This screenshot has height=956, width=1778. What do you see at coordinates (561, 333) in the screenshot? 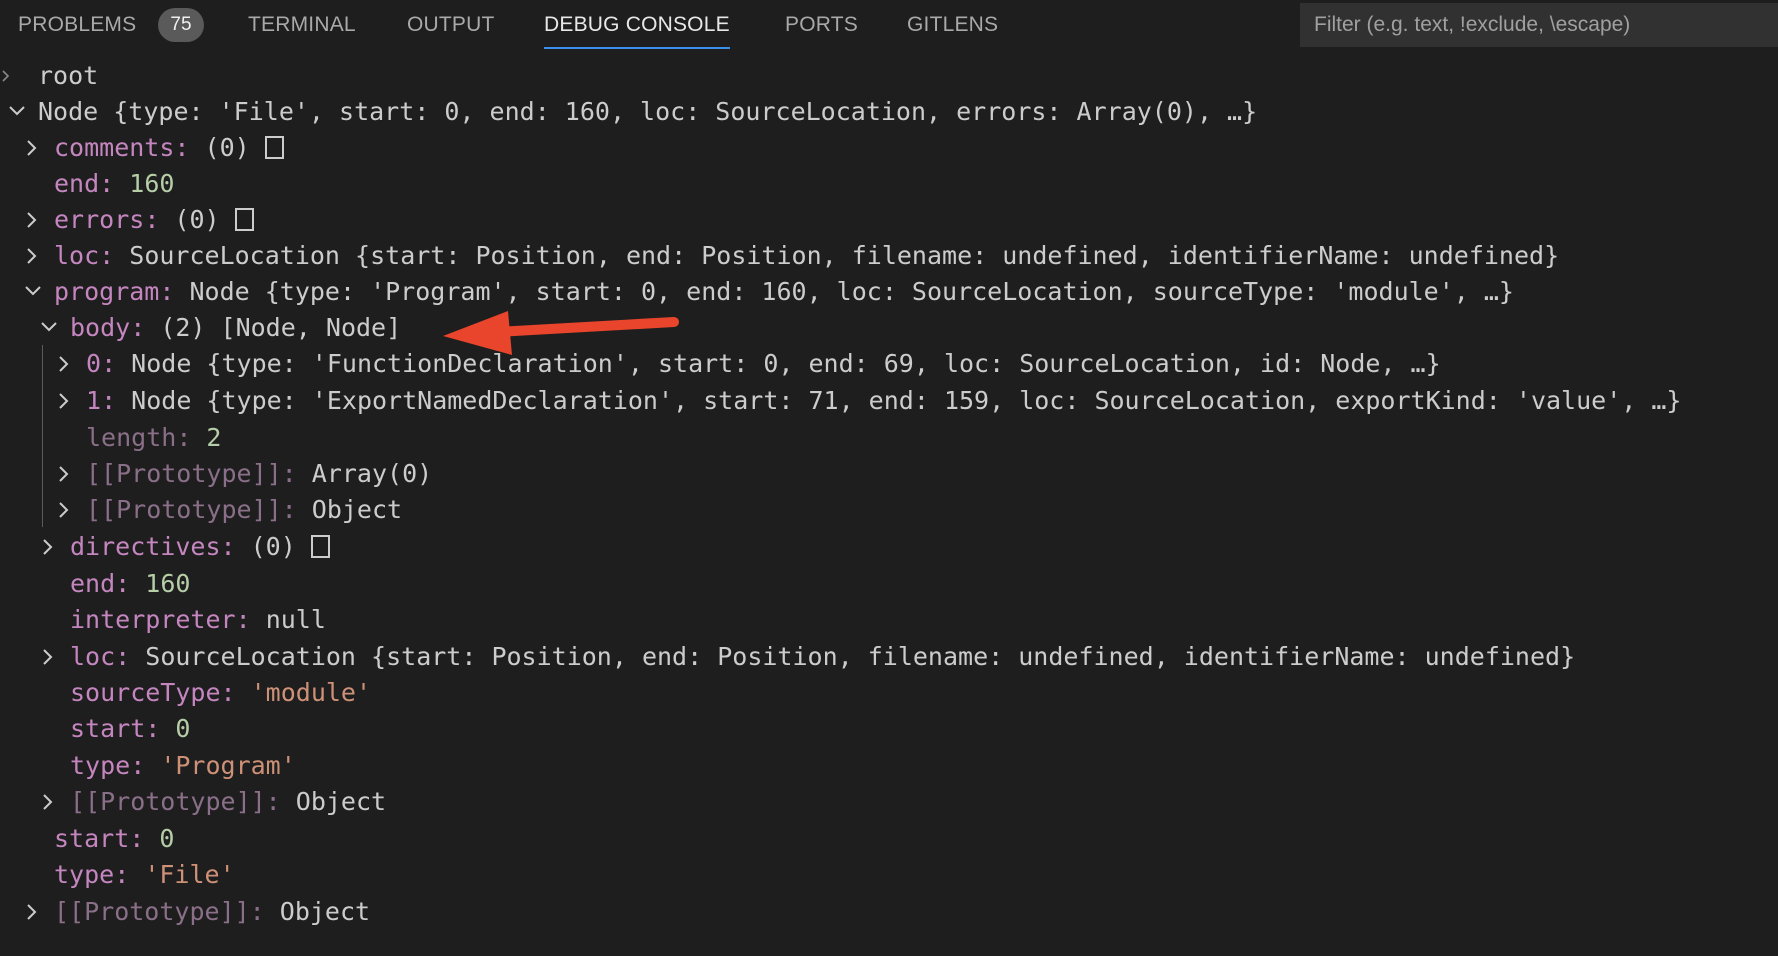
I see `annotation-arrow-icon` at bounding box center [561, 333].